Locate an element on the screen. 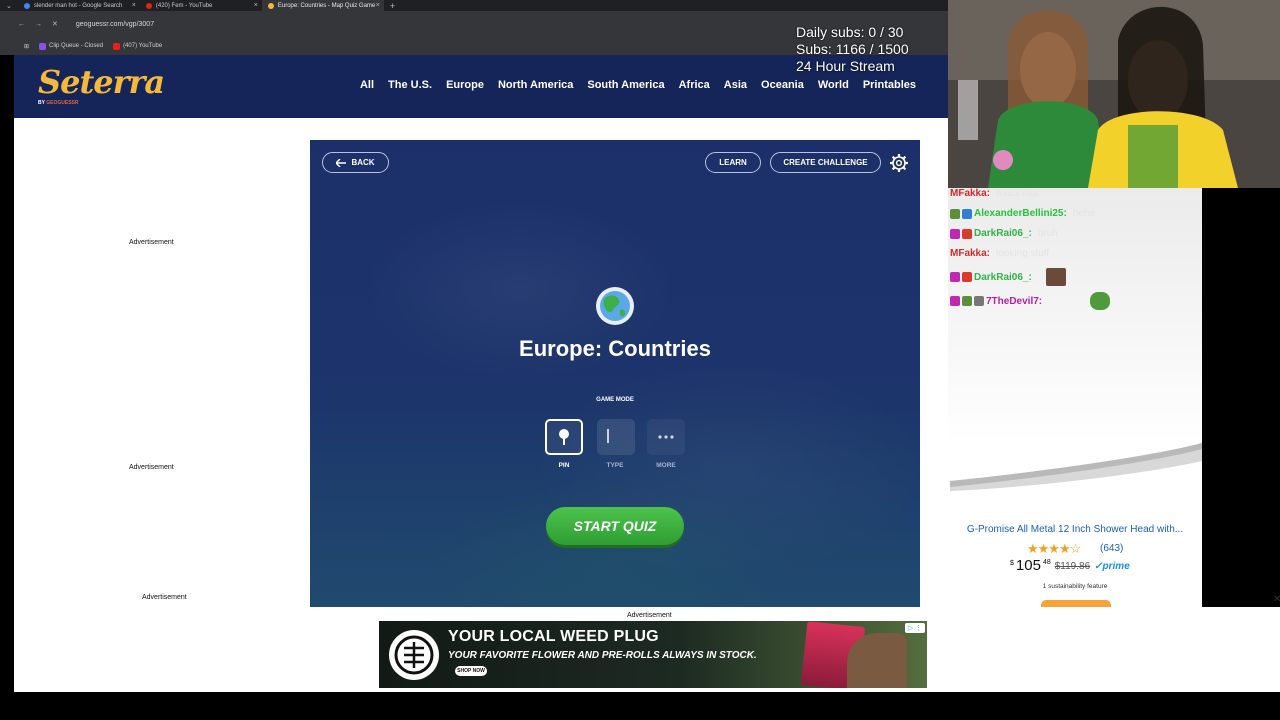  seterra-logo: Seterra is located at coordinates (101, 82).